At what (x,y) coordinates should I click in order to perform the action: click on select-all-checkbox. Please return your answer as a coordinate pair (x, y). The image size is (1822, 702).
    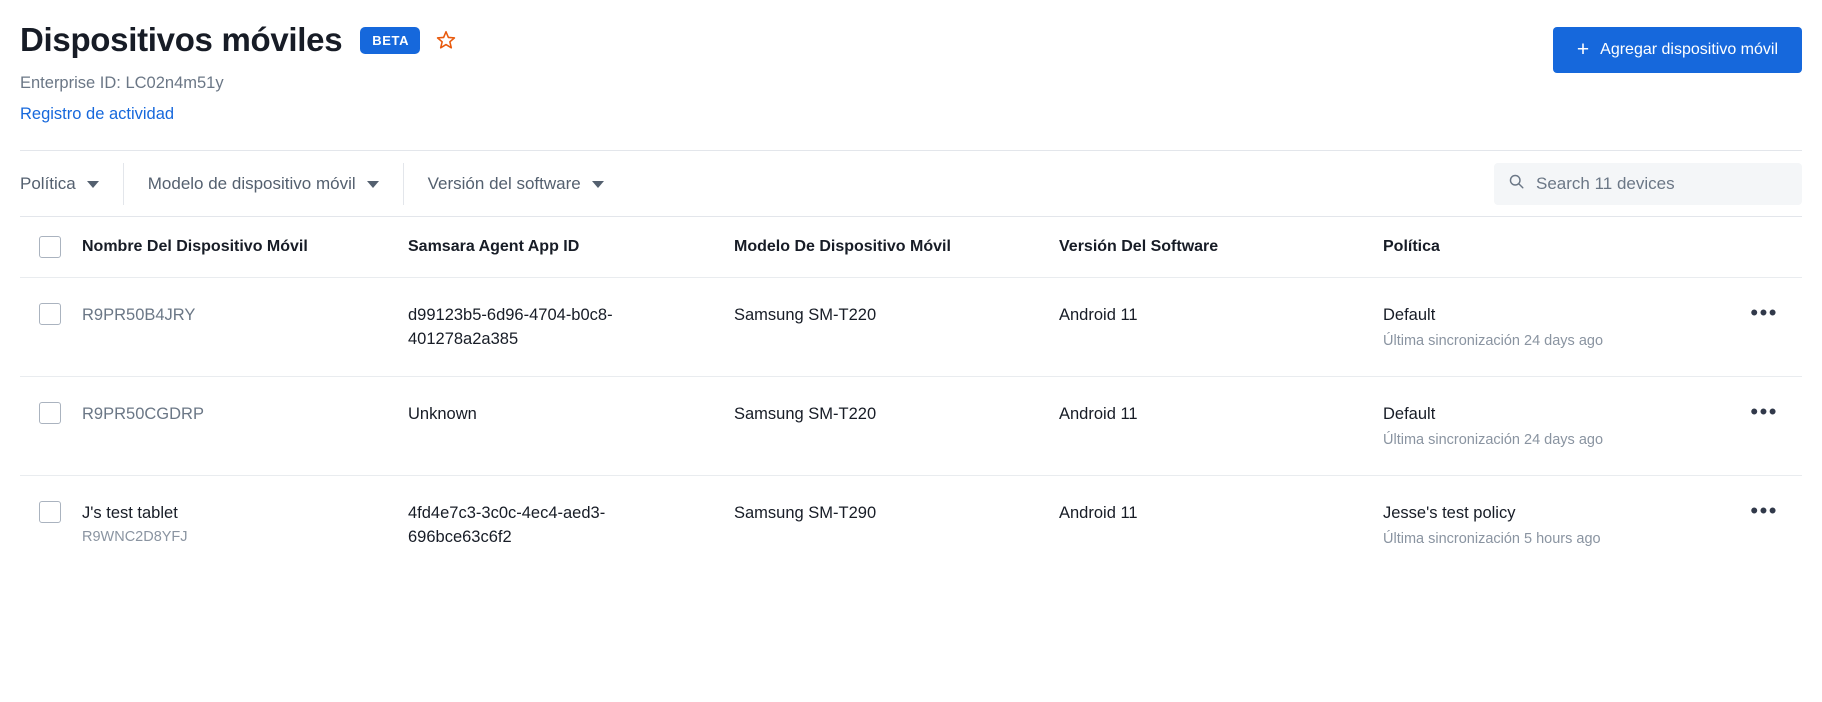
    Looking at the image, I should click on (50, 247).